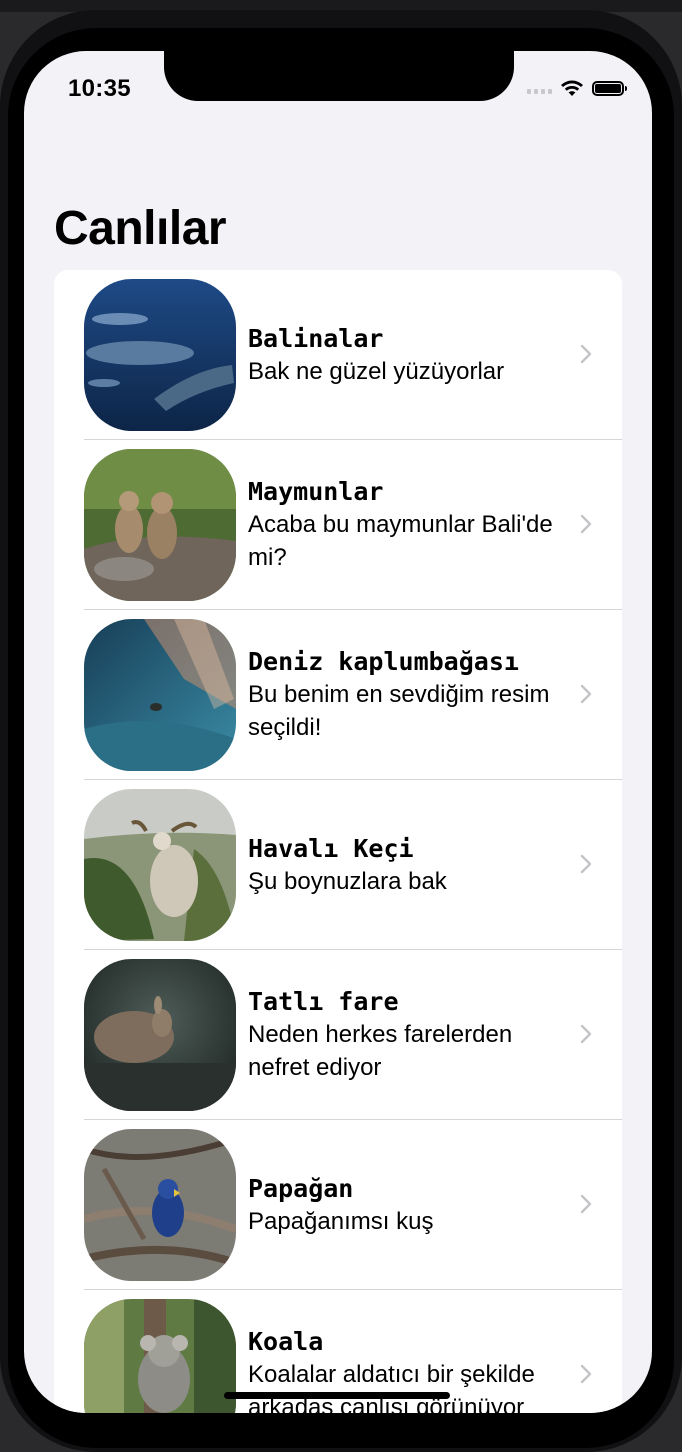 Image resolution: width=682 pixels, height=1452 pixels. What do you see at coordinates (609, 88) in the screenshot?
I see `battery-icon` at bounding box center [609, 88].